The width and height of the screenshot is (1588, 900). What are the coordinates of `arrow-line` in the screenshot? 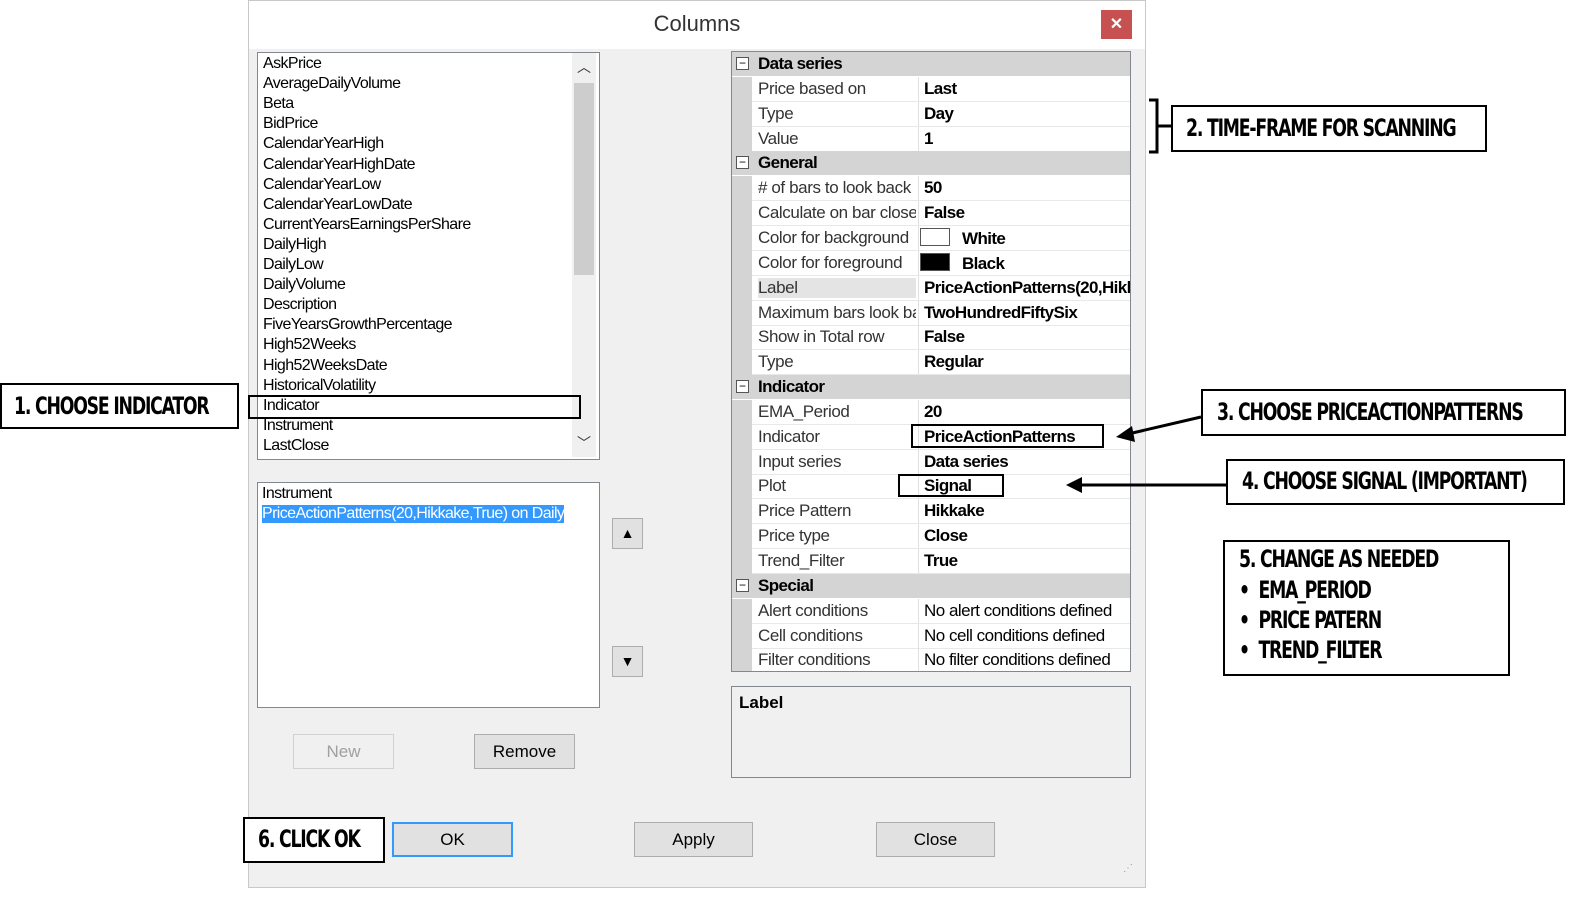 It's located at (1164, 425).